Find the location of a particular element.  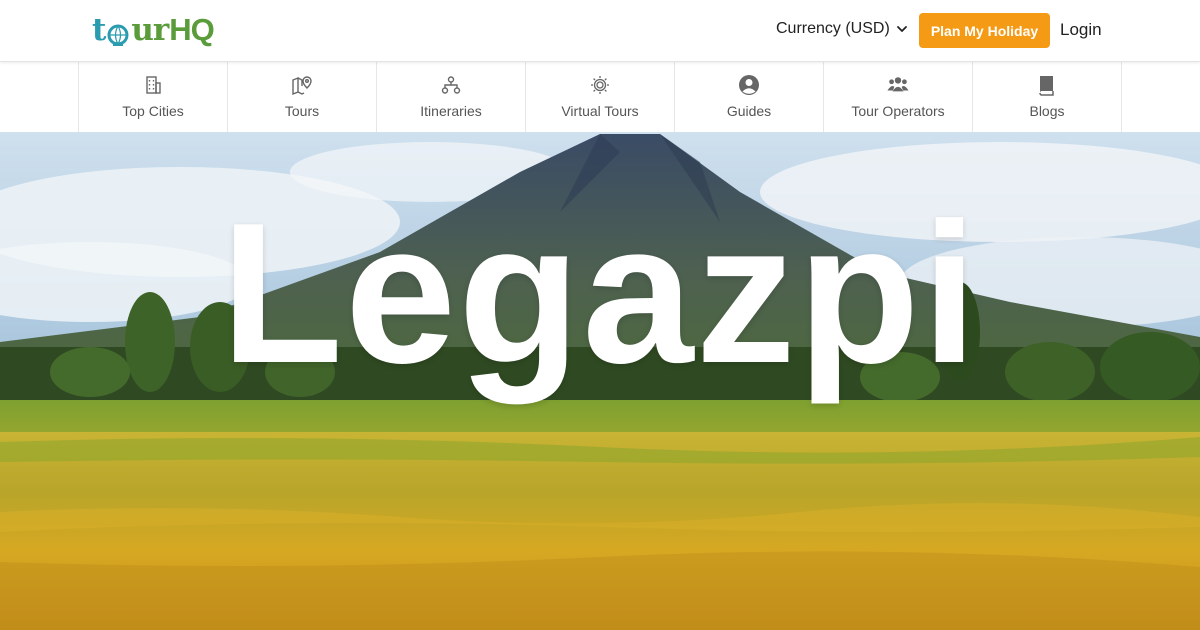

building-icon is located at coordinates (153, 85).